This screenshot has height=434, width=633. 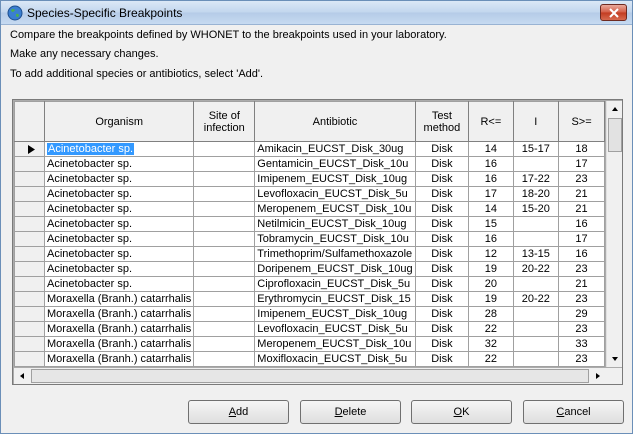 What do you see at coordinates (536, 194) in the screenshot?
I see `cell-i: 18-20` at bounding box center [536, 194].